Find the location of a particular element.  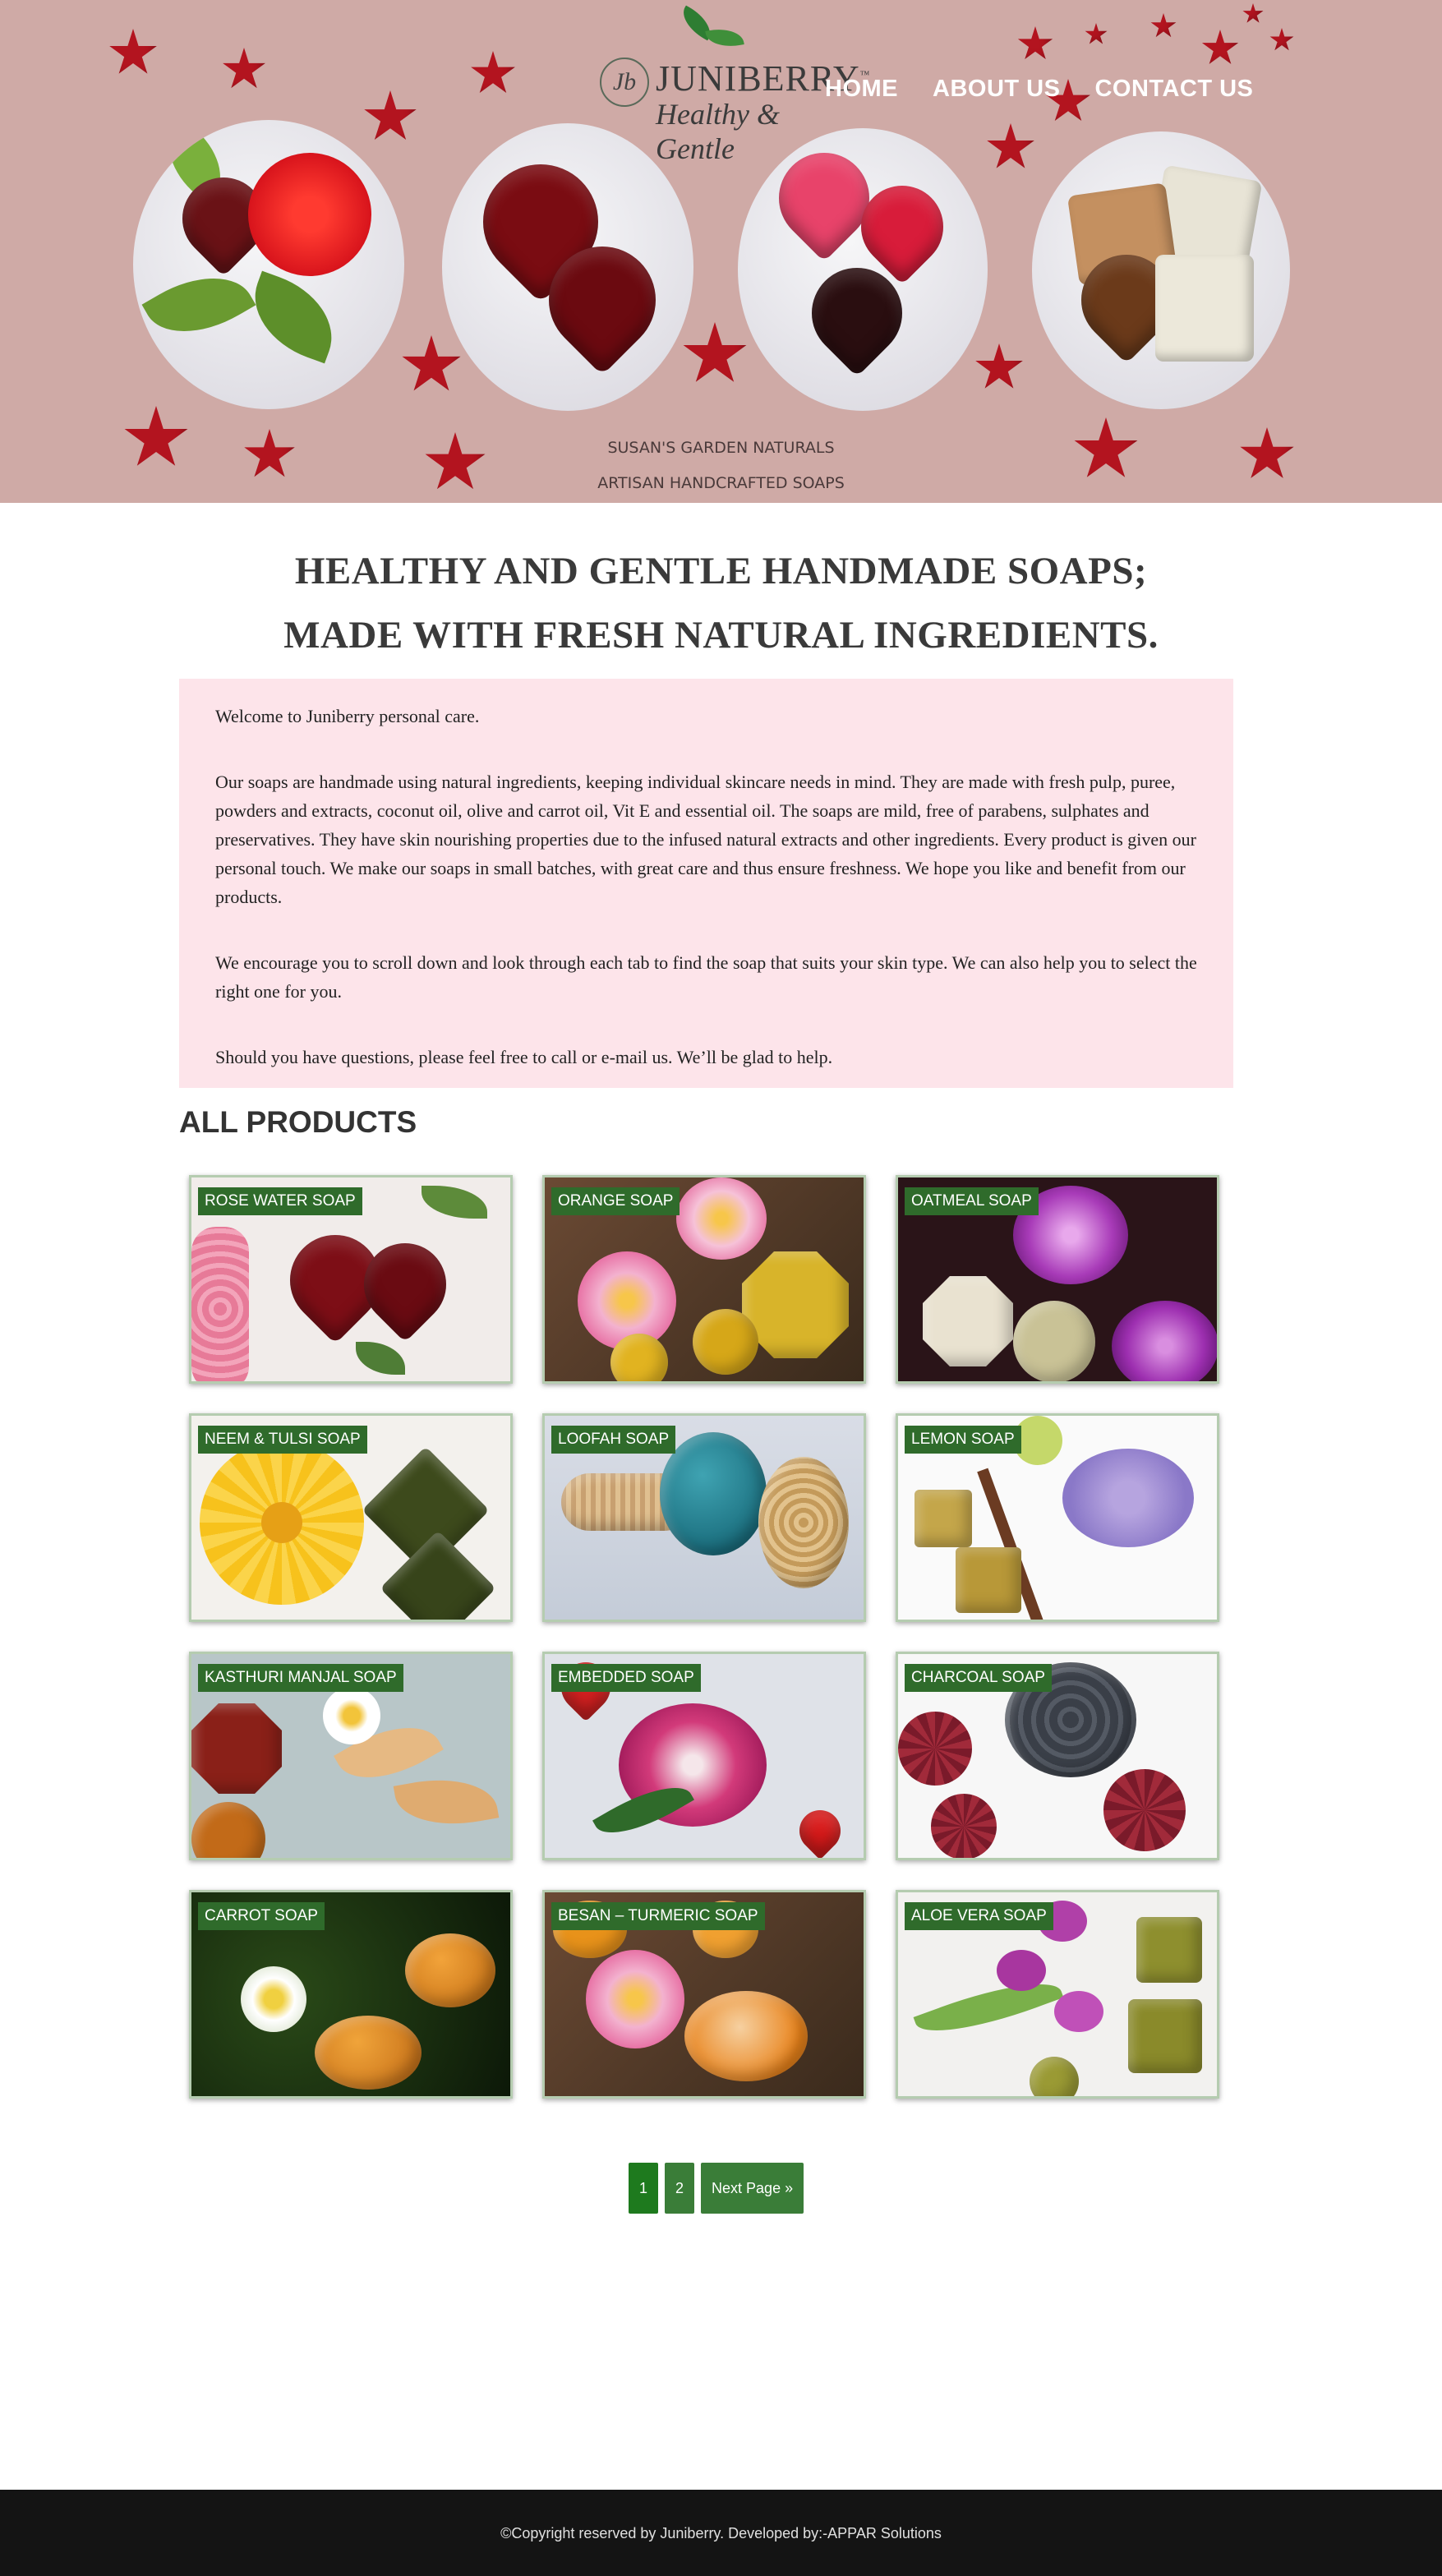

product-label: OATMEAL SOAP is located at coordinates (972, 1201).